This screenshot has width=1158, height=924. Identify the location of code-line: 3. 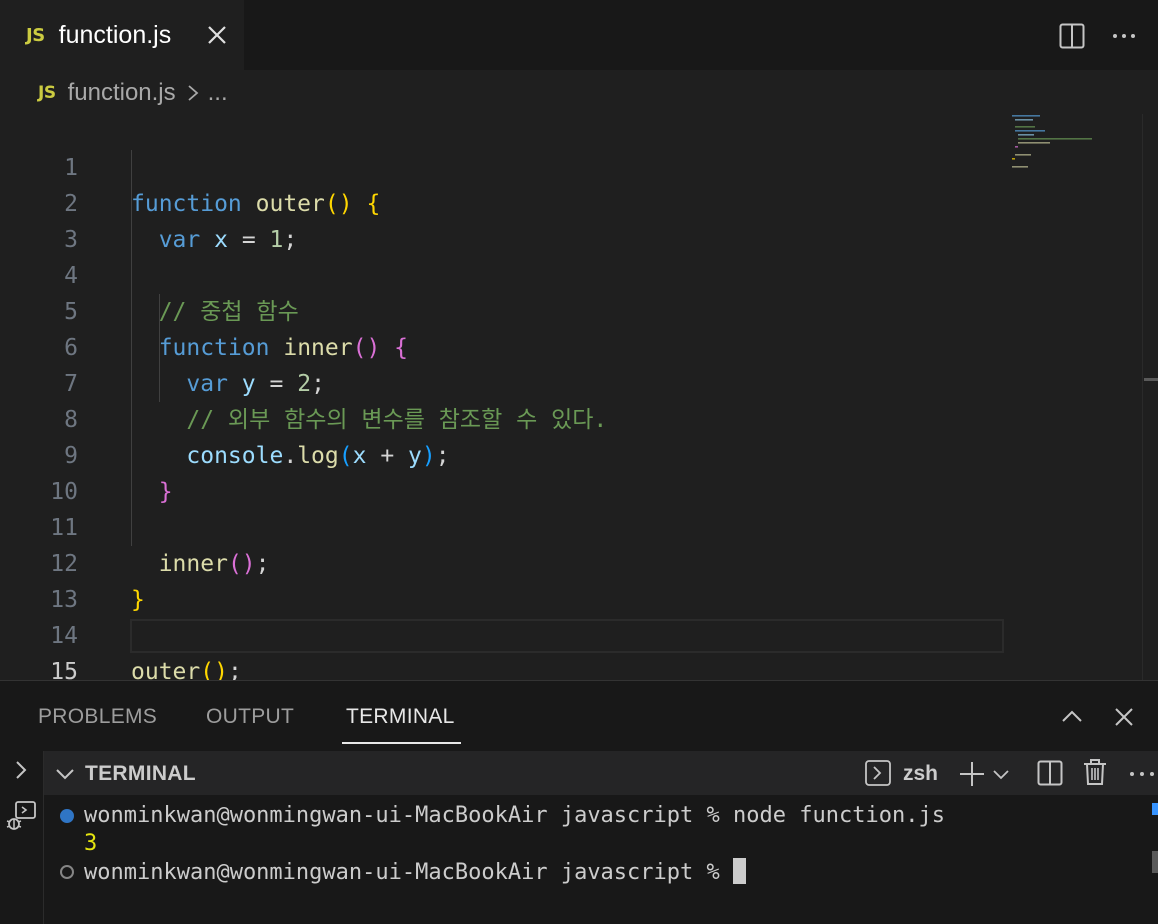
(71, 240).